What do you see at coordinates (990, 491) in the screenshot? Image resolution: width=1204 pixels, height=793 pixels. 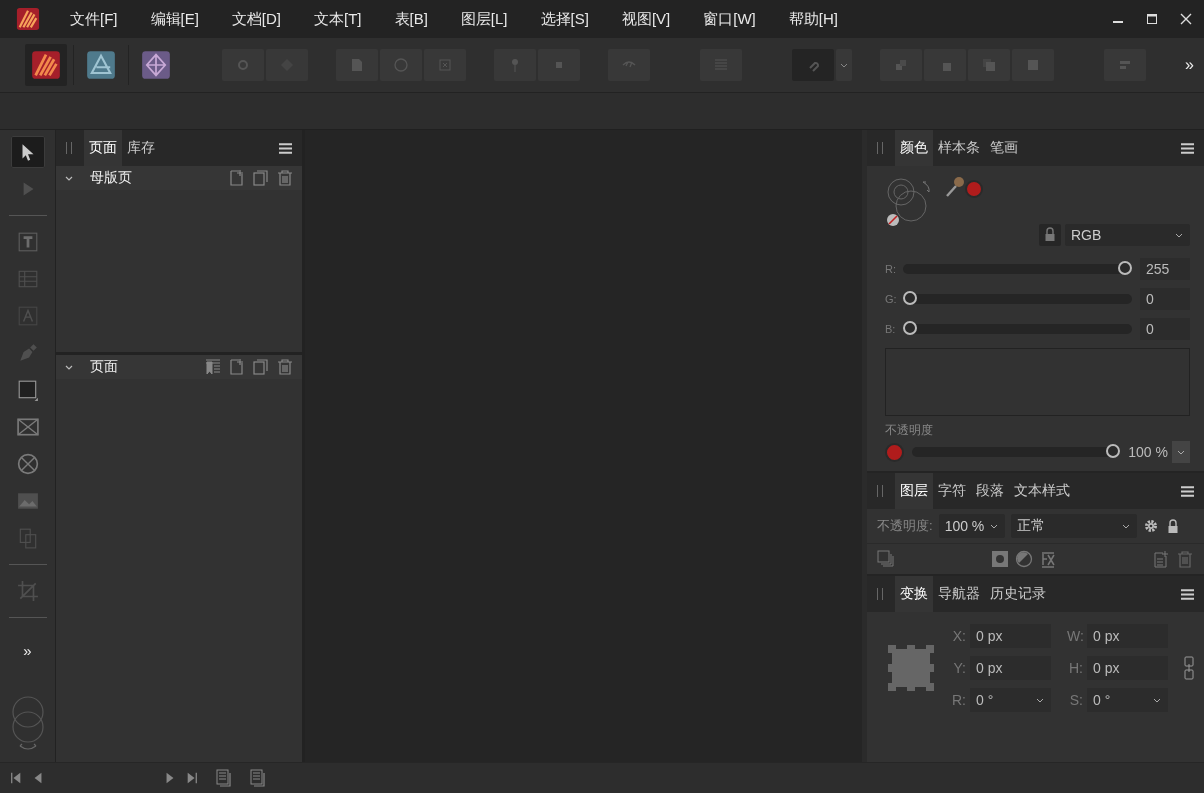 I see `panel-tab: 段落` at bounding box center [990, 491].